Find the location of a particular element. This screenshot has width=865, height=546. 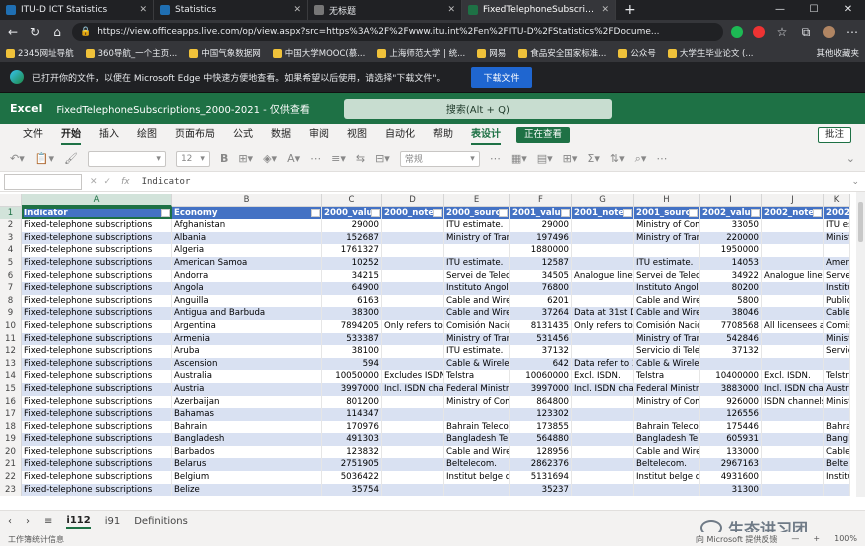

table-header-cell: Indicator is located at coordinates (97, 213).